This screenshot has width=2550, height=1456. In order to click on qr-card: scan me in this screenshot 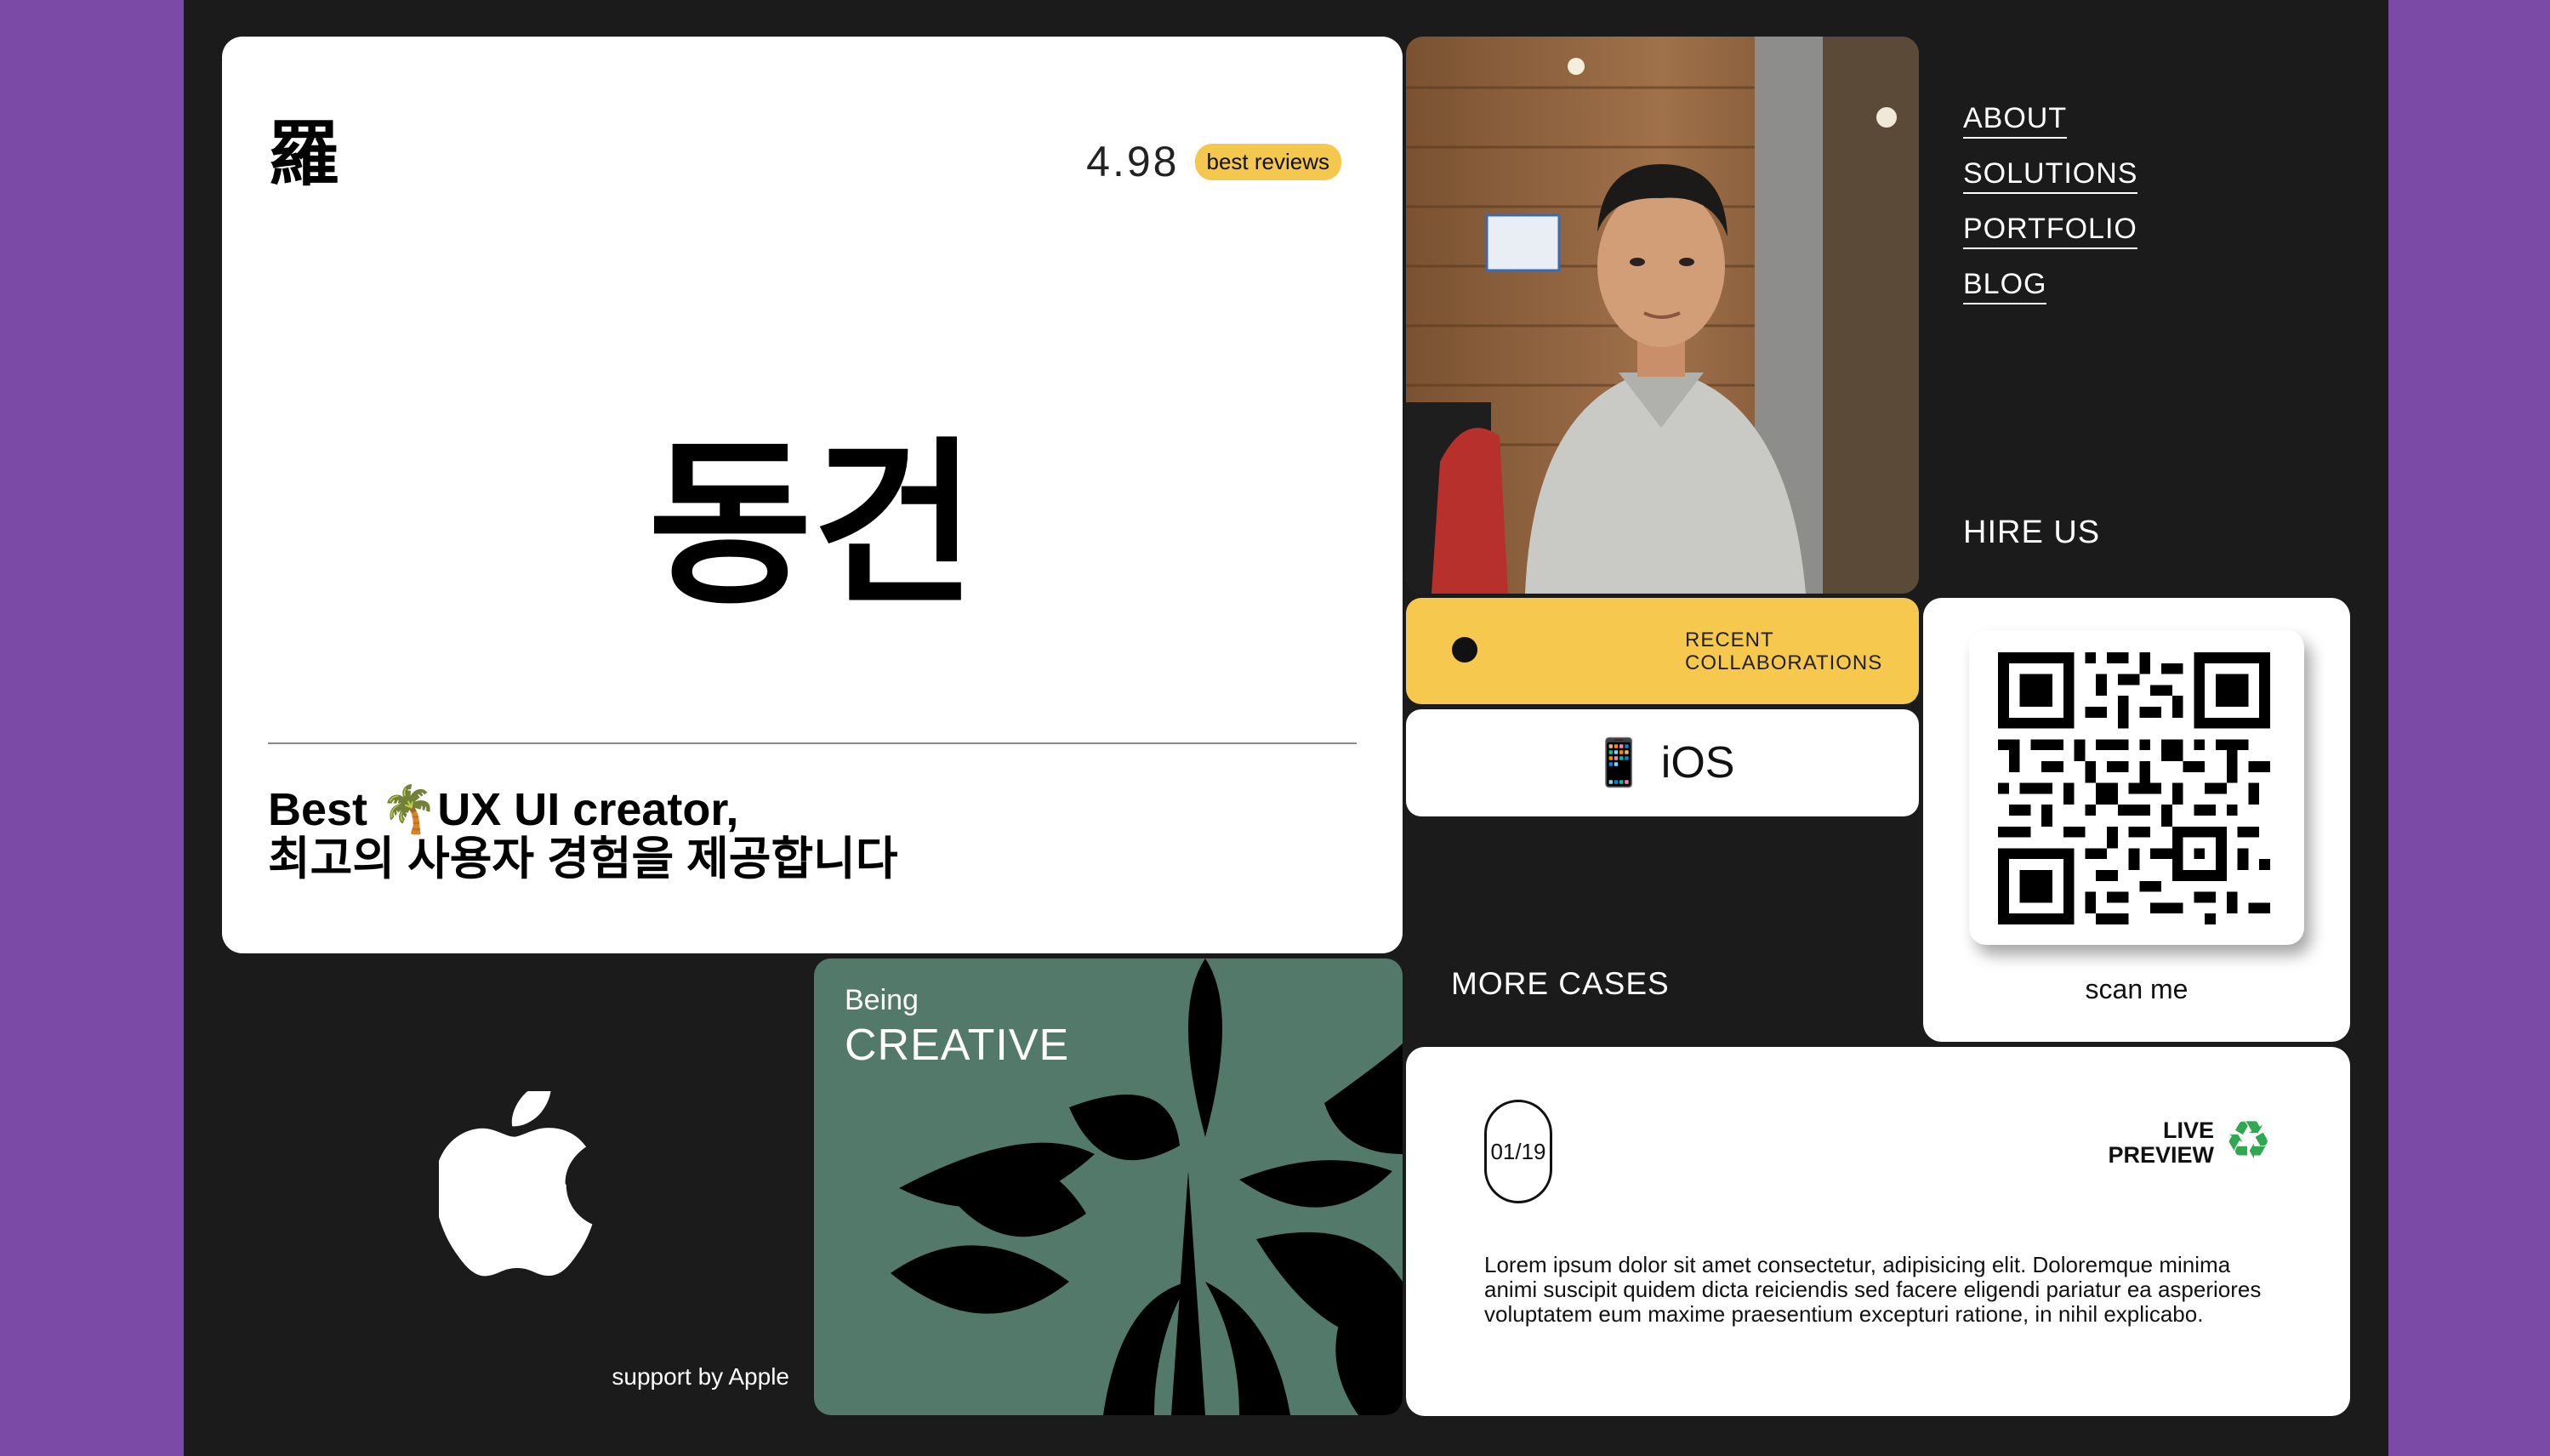, I will do `click(2136, 820)`.